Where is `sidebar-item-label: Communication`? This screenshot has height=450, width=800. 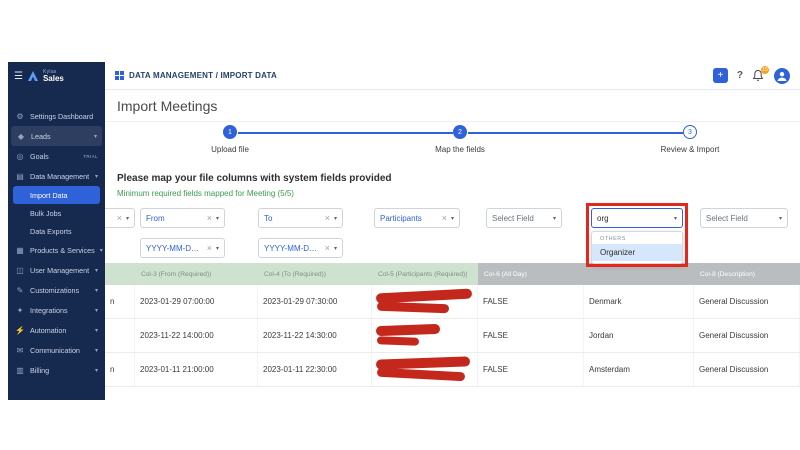
sidebar-item-label: Communication is located at coordinates (55, 350).